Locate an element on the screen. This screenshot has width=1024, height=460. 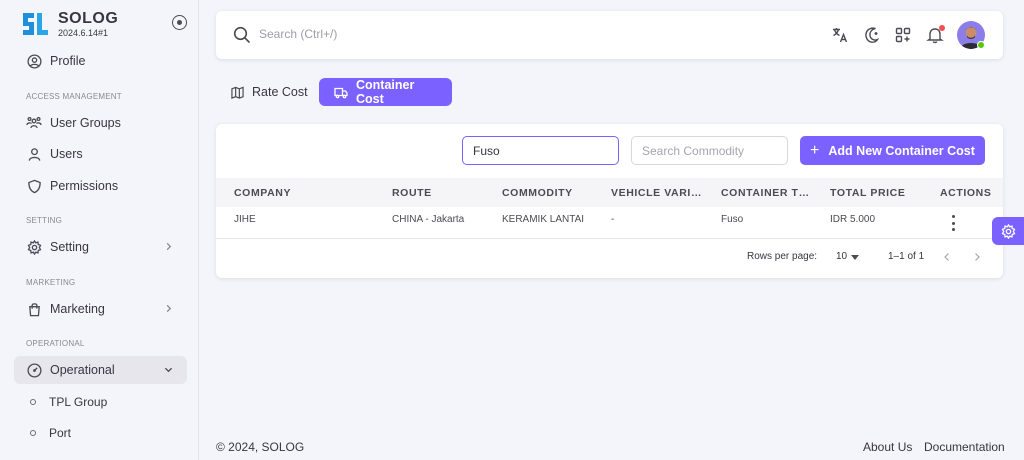
notification-badge is located at coordinates (942, 28).